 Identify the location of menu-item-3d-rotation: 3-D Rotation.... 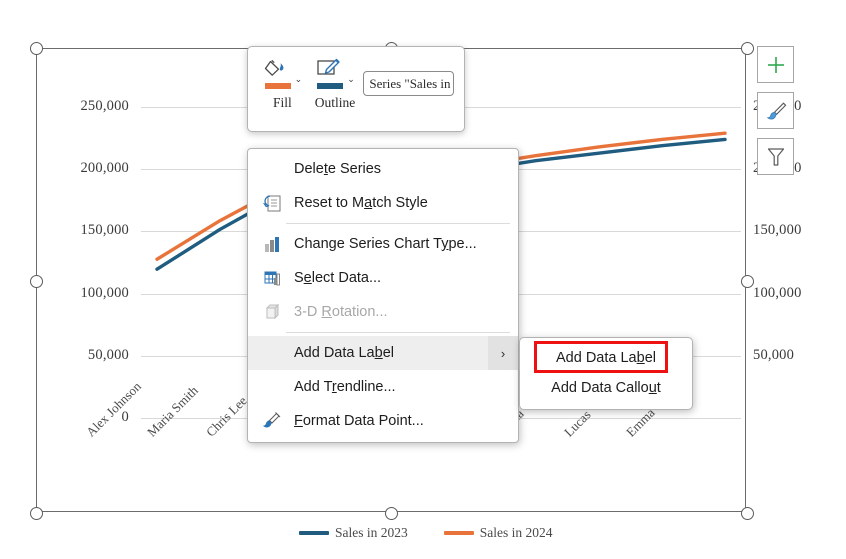
(383, 312).